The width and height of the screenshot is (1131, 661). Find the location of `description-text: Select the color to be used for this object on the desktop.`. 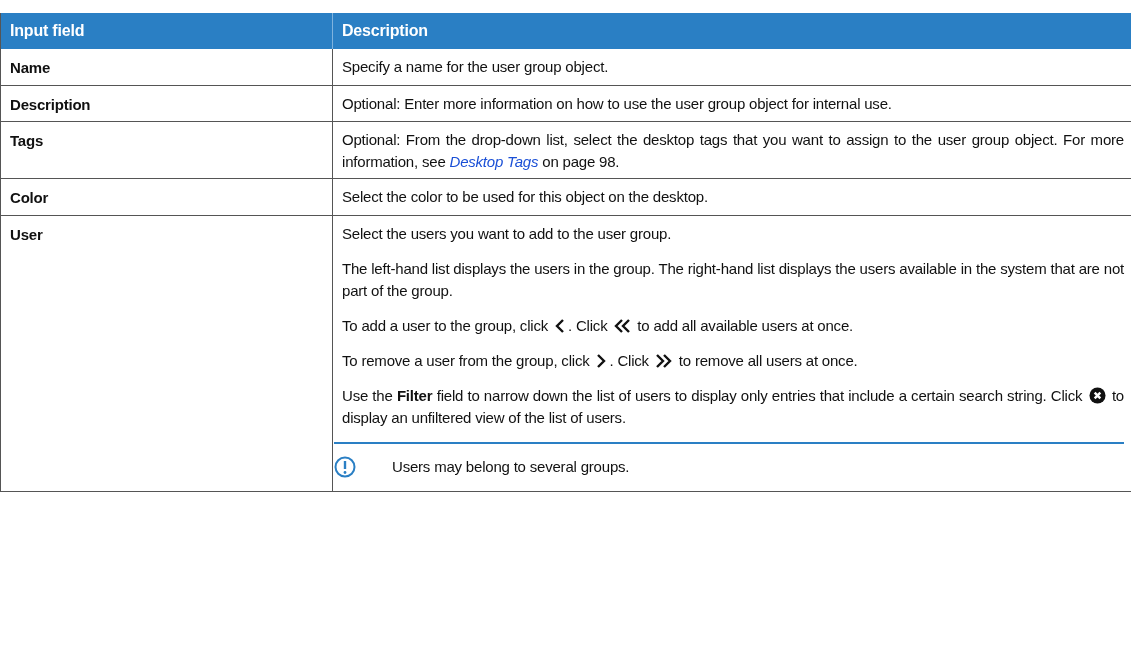

description-text: Select the color to be used for this object on the desktop. is located at coordinates (525, 197).